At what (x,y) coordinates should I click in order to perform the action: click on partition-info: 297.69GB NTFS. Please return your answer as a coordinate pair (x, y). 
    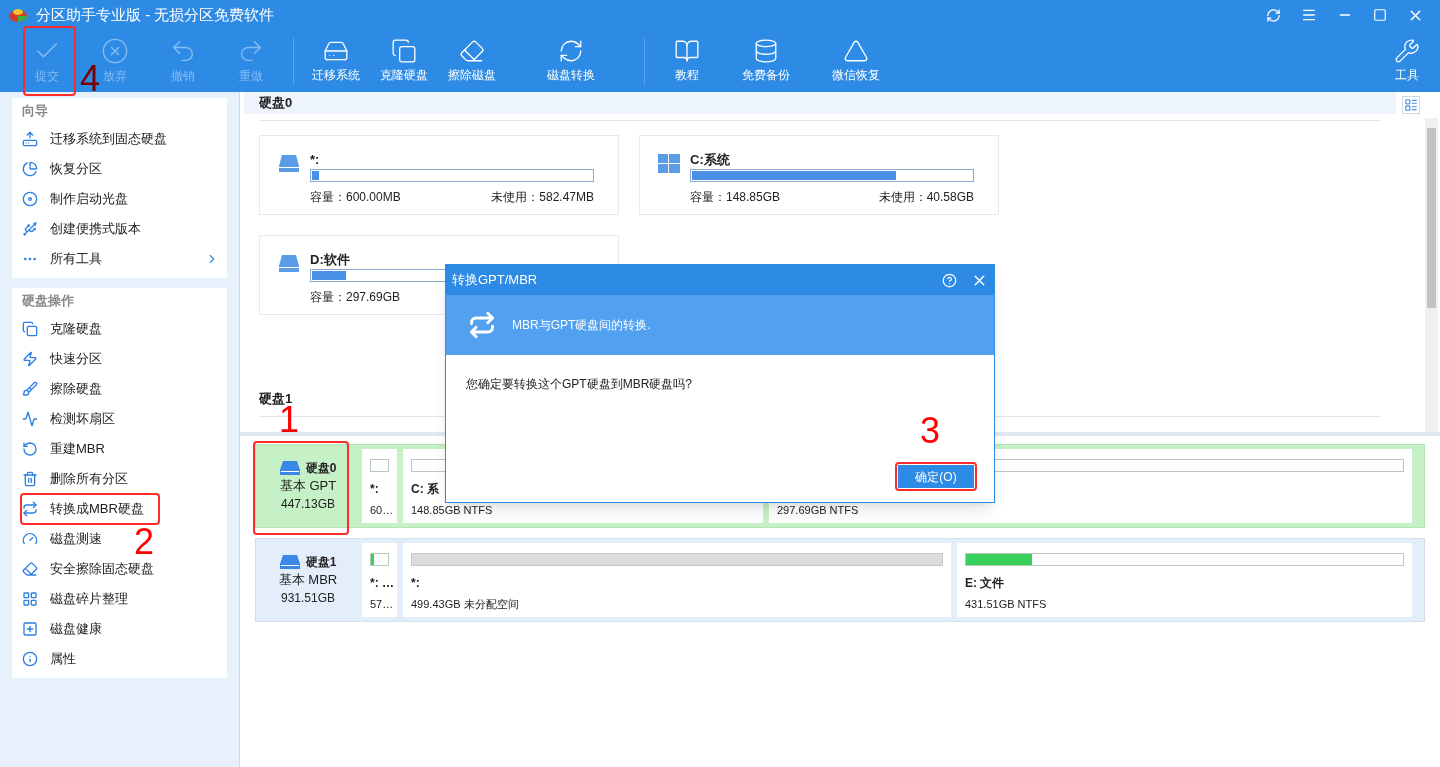
    Looking at the image, I should click on (818, 510).